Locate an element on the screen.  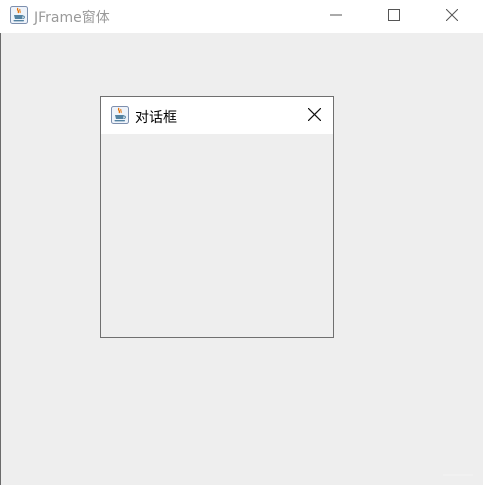
faint-watermark-mark is located at coordinates (458, 475).